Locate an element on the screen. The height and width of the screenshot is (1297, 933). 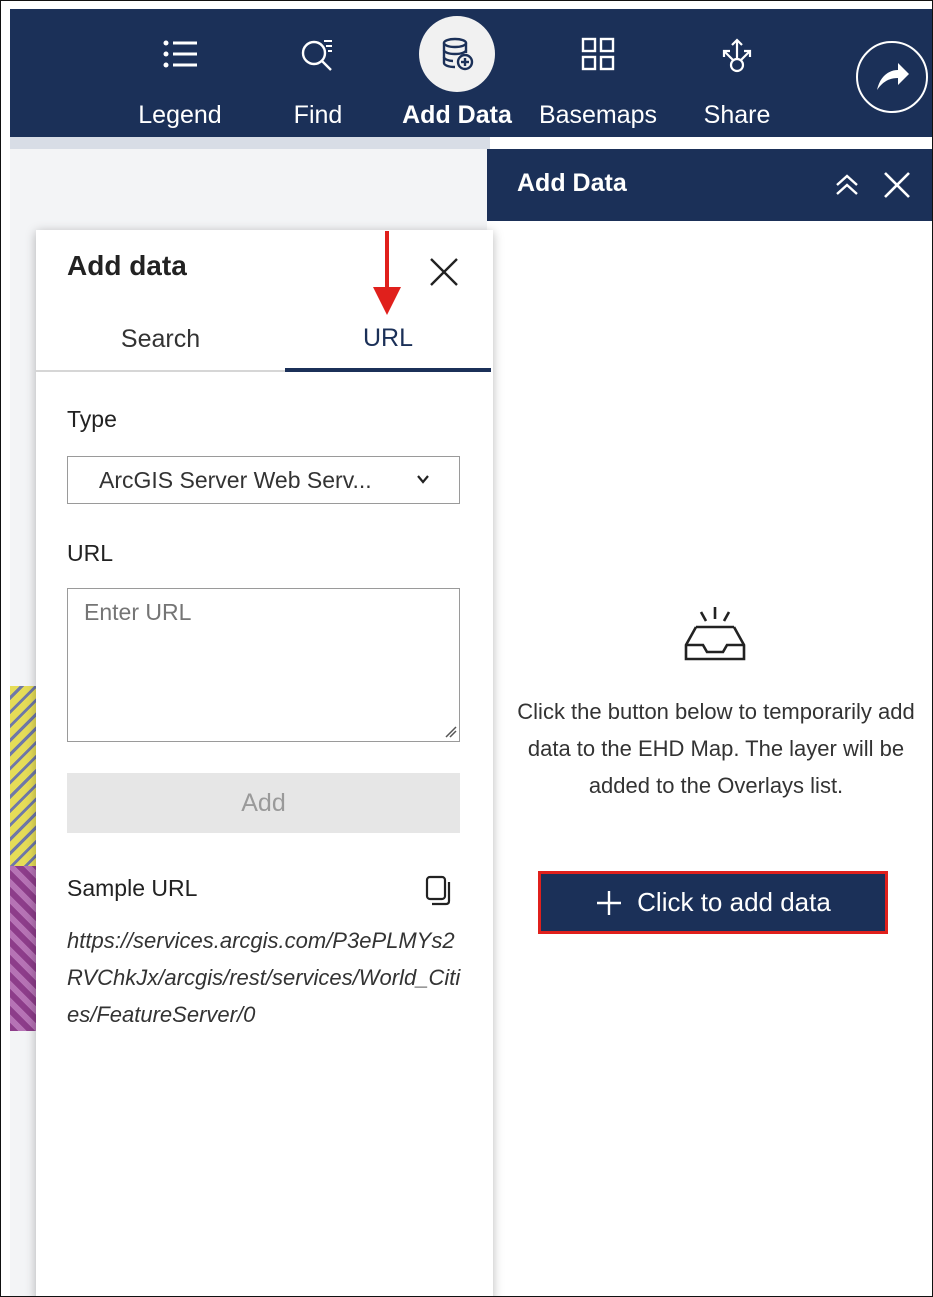
share-icon is located at coordinates (737, 54).